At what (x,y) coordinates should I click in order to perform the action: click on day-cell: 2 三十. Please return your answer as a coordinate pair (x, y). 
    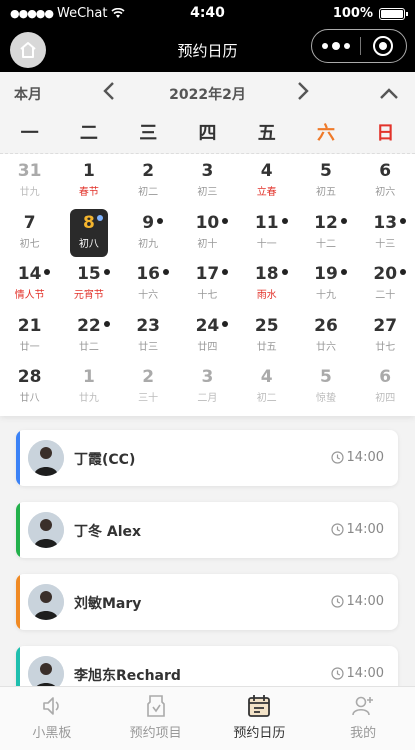
    Looking at the image, I should click on (148, 392).